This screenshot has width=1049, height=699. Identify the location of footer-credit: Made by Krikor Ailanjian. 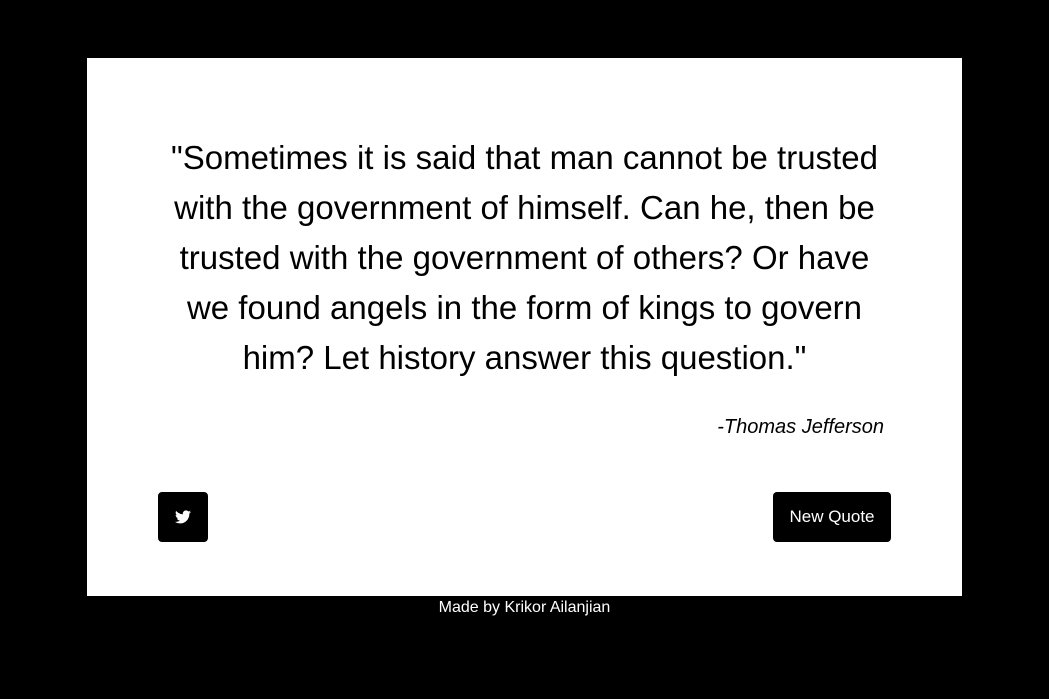
(524, 607).